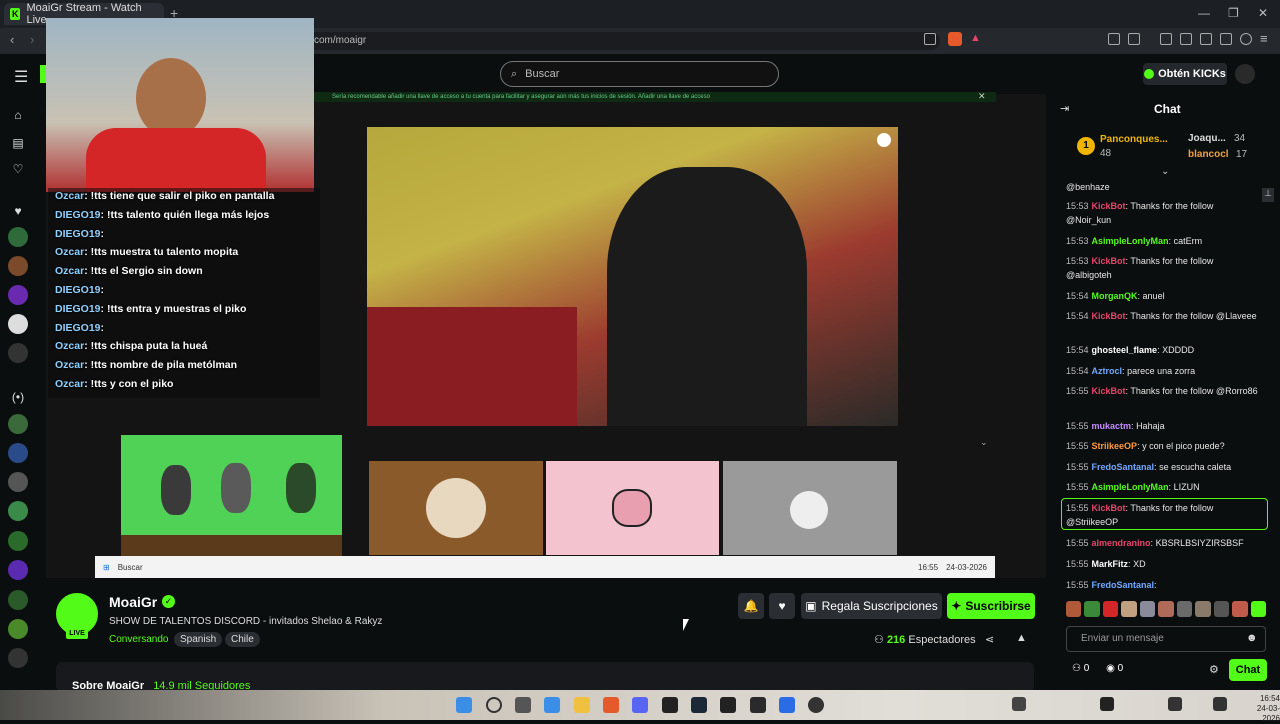  What do you see at coordinates (1166, 639) in the screenshot?
I see `chat-input: Enviar un mensaje` at bounding box center [1166, 639].